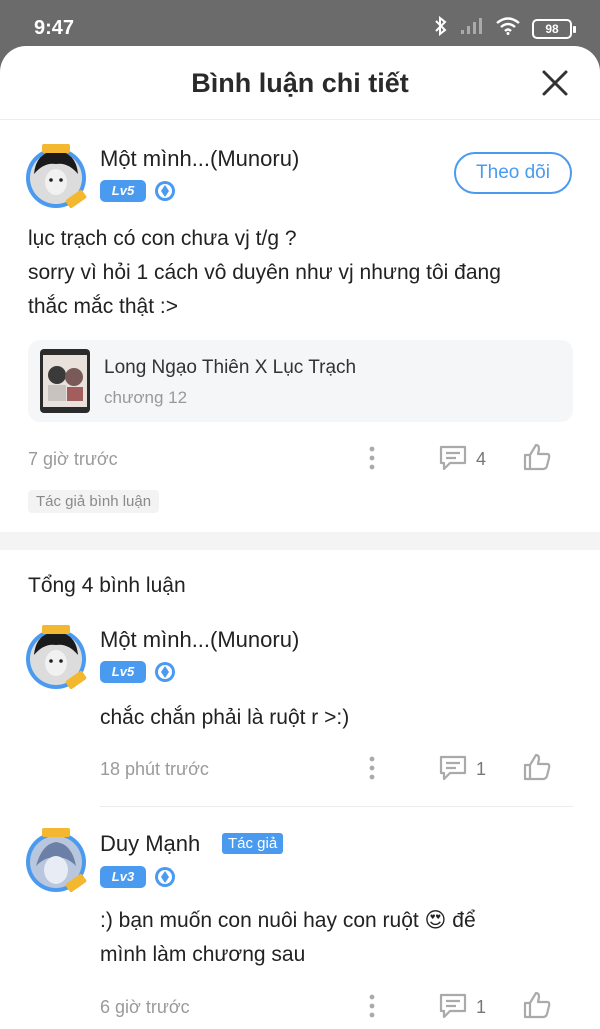 The height and width of the screenshot is (1029, 600). I want to click on status-icons: 98, so click(505, 28).